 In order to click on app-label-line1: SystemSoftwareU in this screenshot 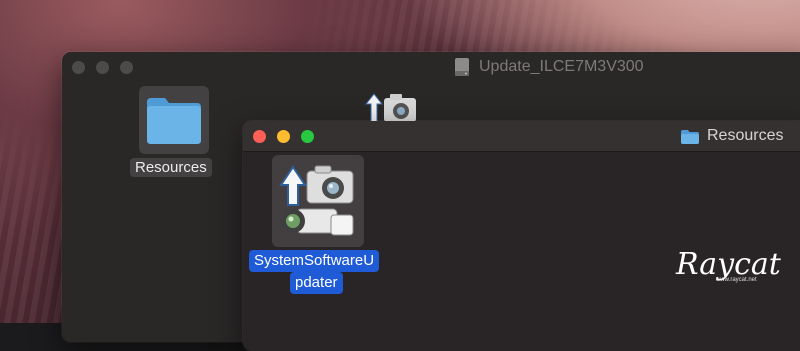, I will do `click(314, 261)`.